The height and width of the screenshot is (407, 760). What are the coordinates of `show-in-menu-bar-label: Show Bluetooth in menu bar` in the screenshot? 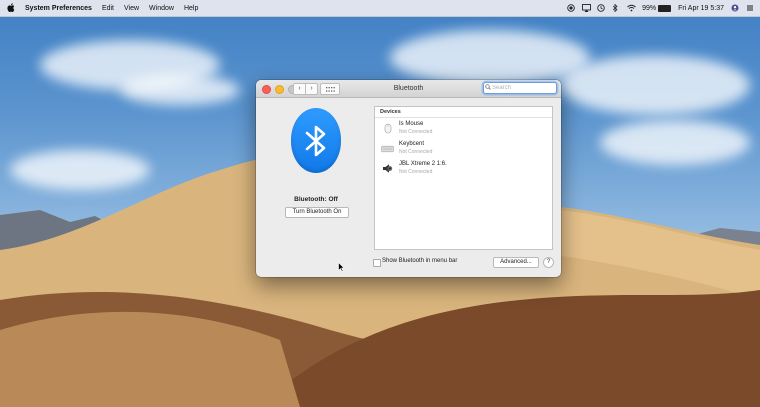 It's located at (419, 261).